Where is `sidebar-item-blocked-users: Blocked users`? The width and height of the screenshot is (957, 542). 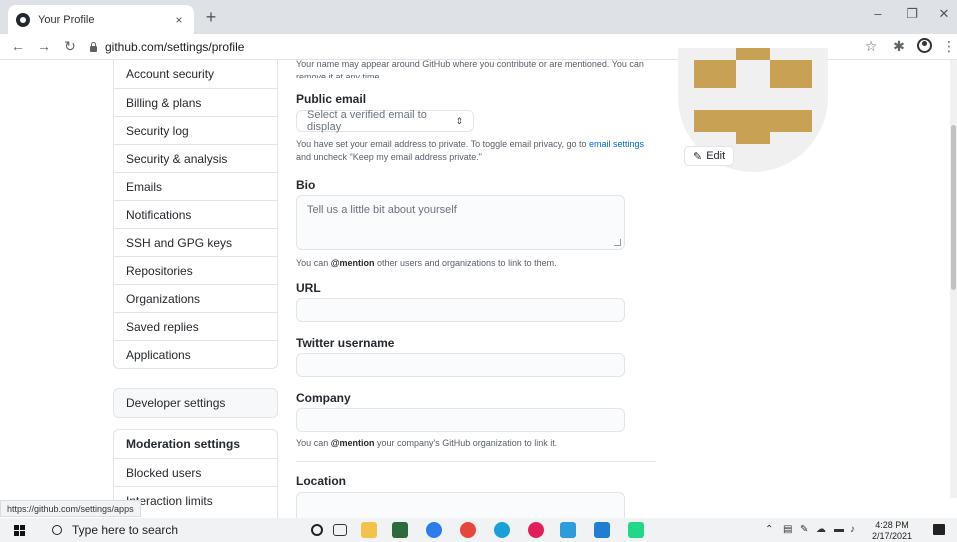 sidebar-item-blocked-users: Blocked users is located at coordinates (195, 472).